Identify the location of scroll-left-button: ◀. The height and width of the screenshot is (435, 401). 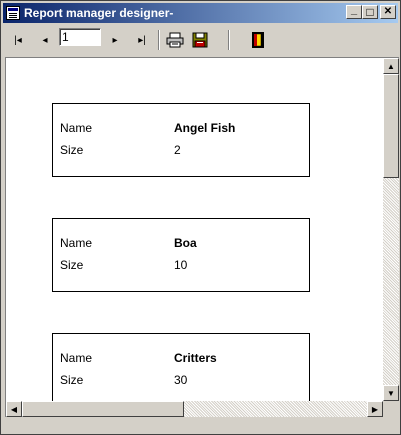
(14, 409).